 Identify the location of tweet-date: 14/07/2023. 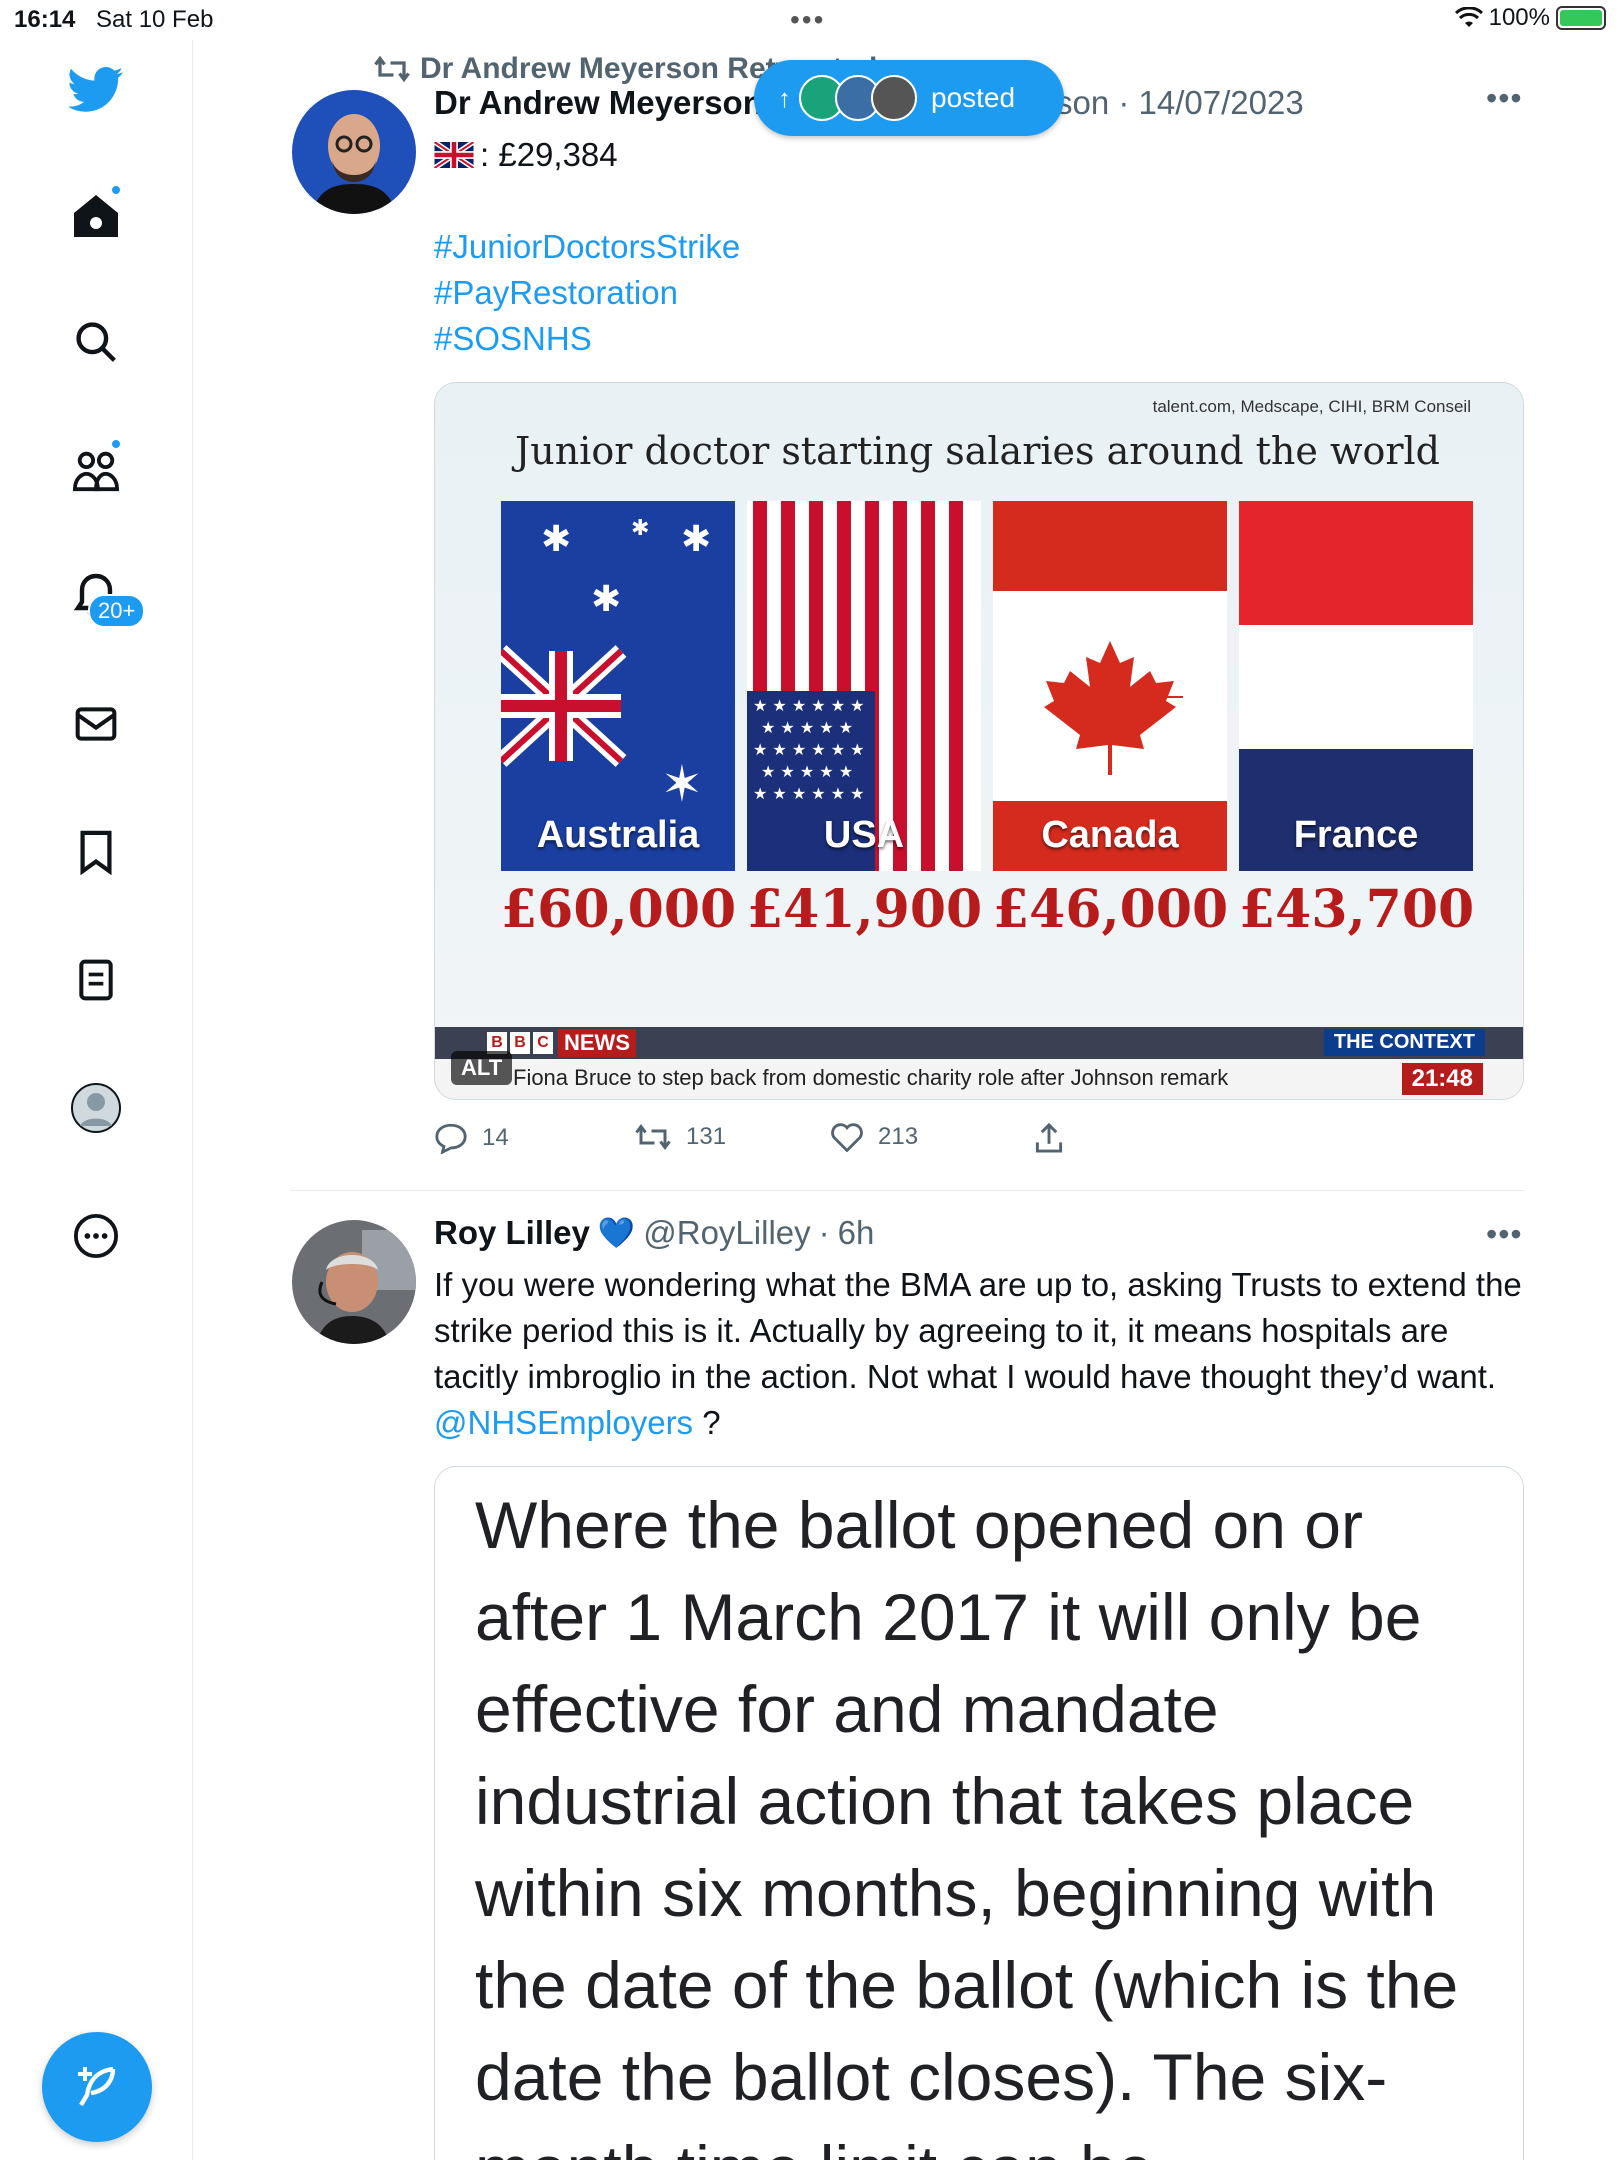
(1221, 102).